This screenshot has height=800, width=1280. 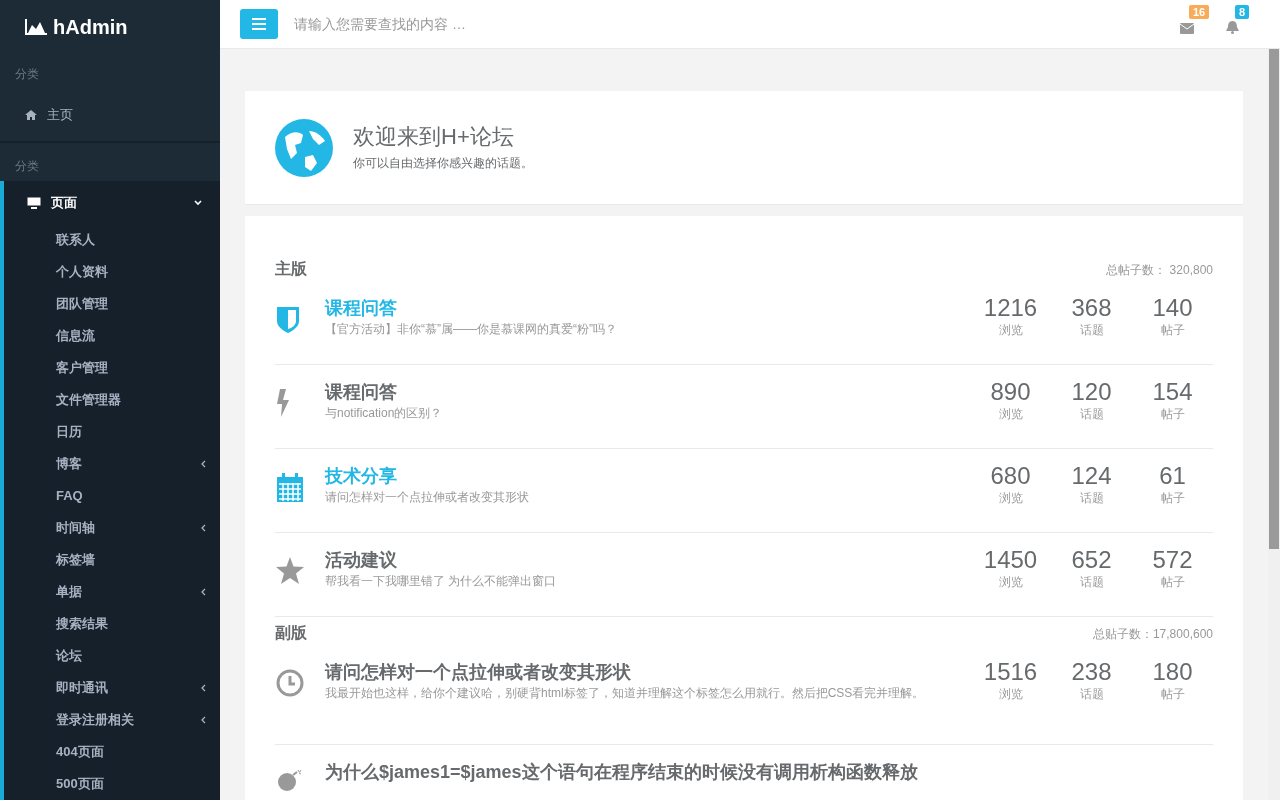 I want to click on nav-subitem: 单据, so click(x=112, y=592).